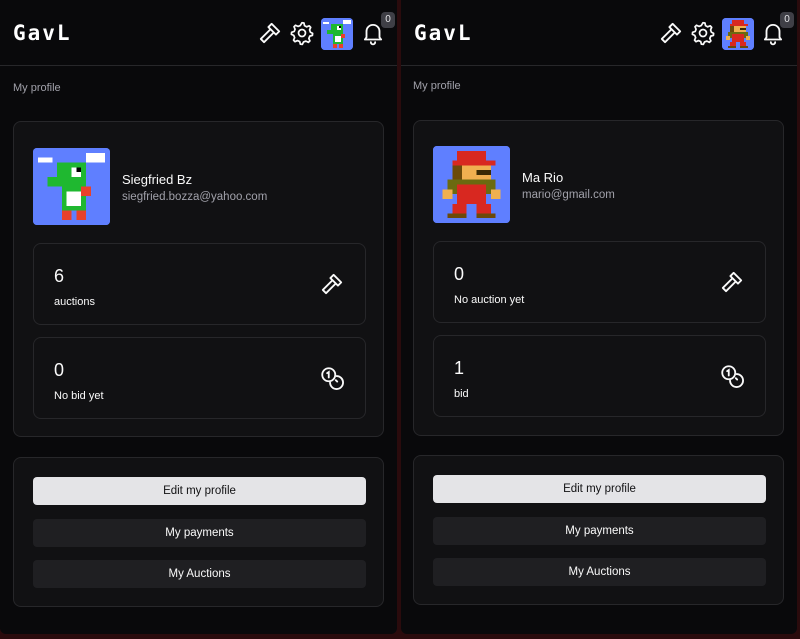  I want to click on user-email: mario@gmail.com, so click(568, 195).